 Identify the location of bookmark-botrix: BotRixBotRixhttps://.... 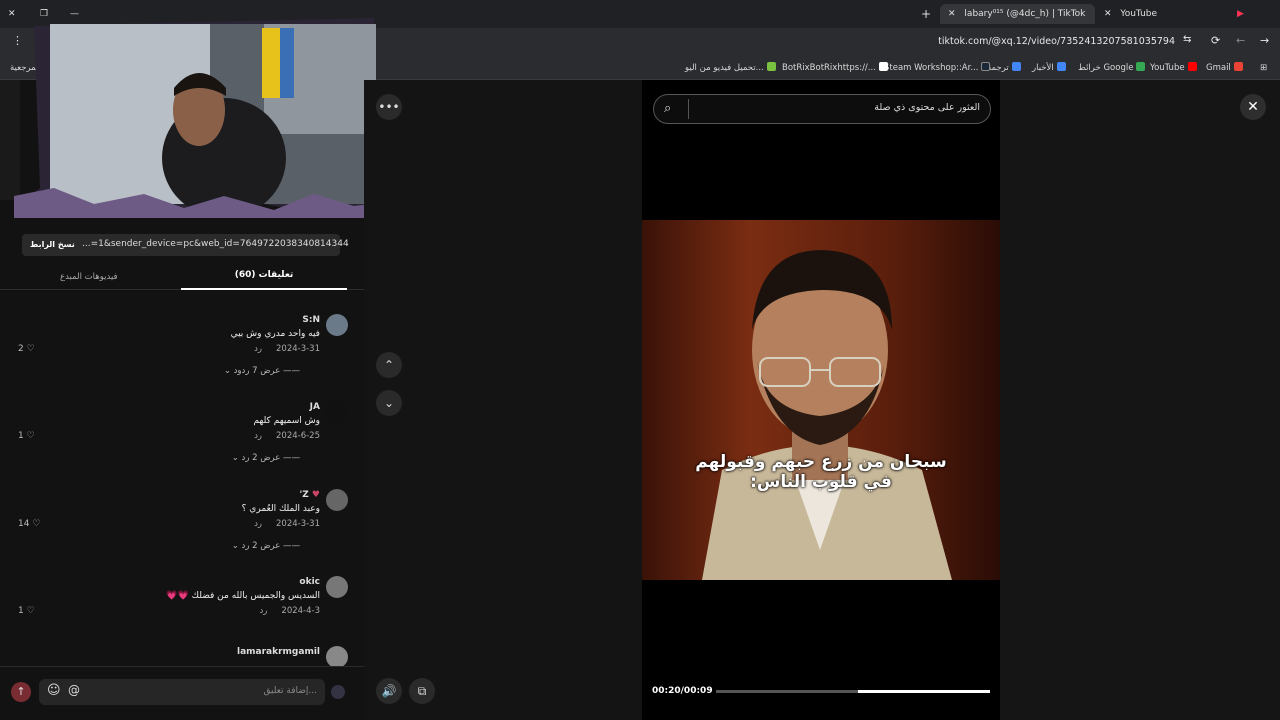
(835, 68).